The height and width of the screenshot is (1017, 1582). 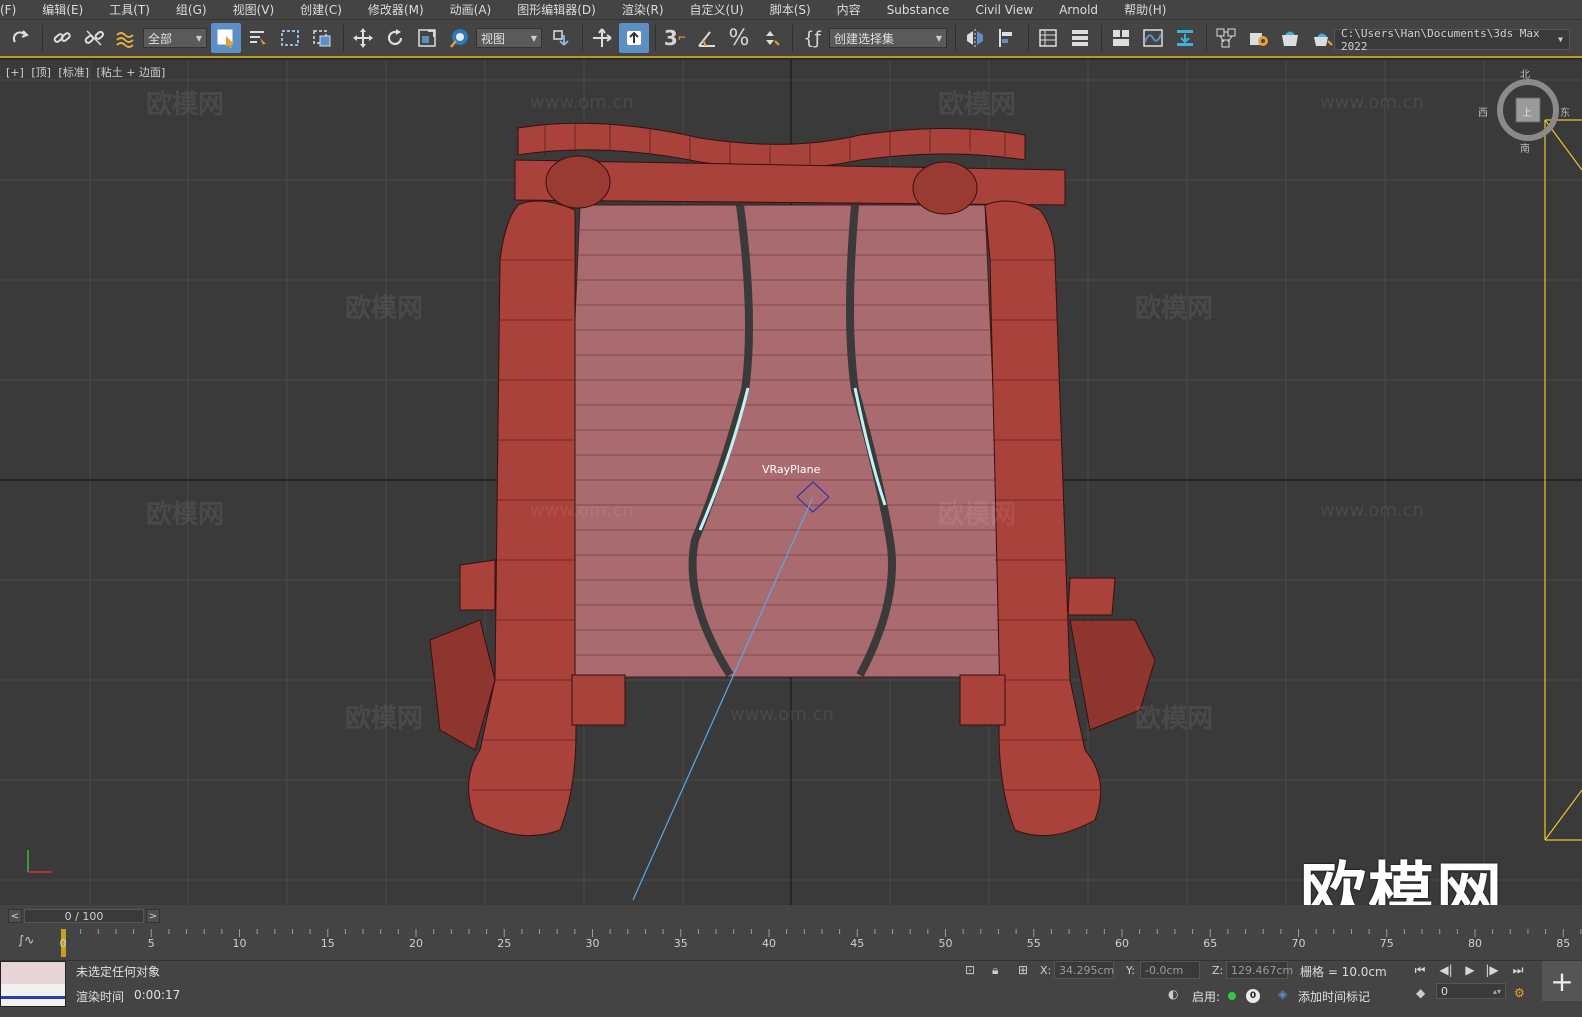 What do you see at coordinates (472, 10) in the screenshot?
I see `menu-item: 动画(A)` at bounding box center [472, 10].